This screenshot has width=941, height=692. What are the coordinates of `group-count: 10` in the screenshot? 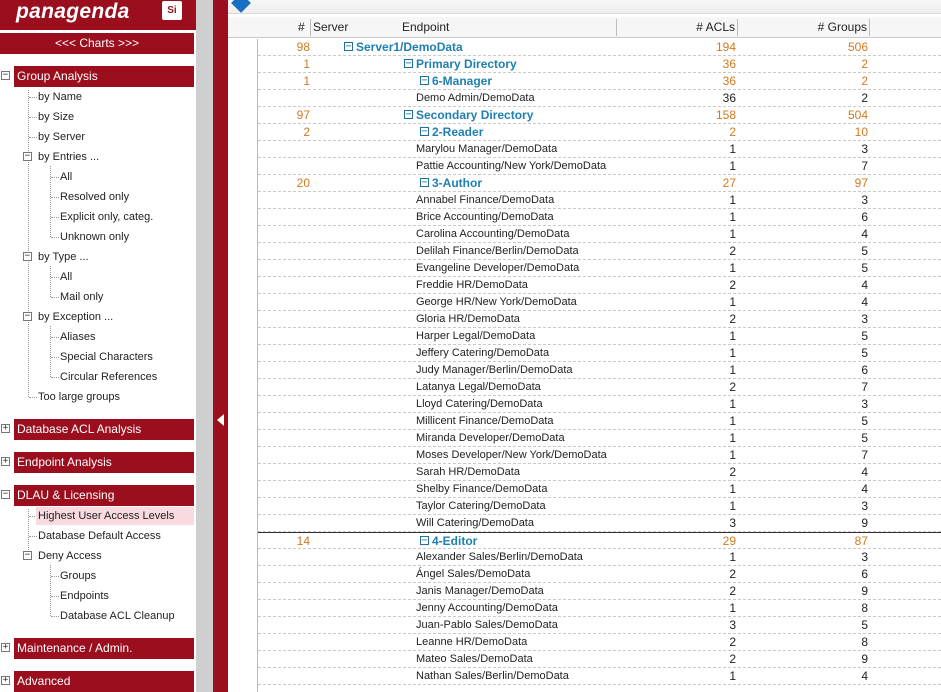 It's located at (861, 132).